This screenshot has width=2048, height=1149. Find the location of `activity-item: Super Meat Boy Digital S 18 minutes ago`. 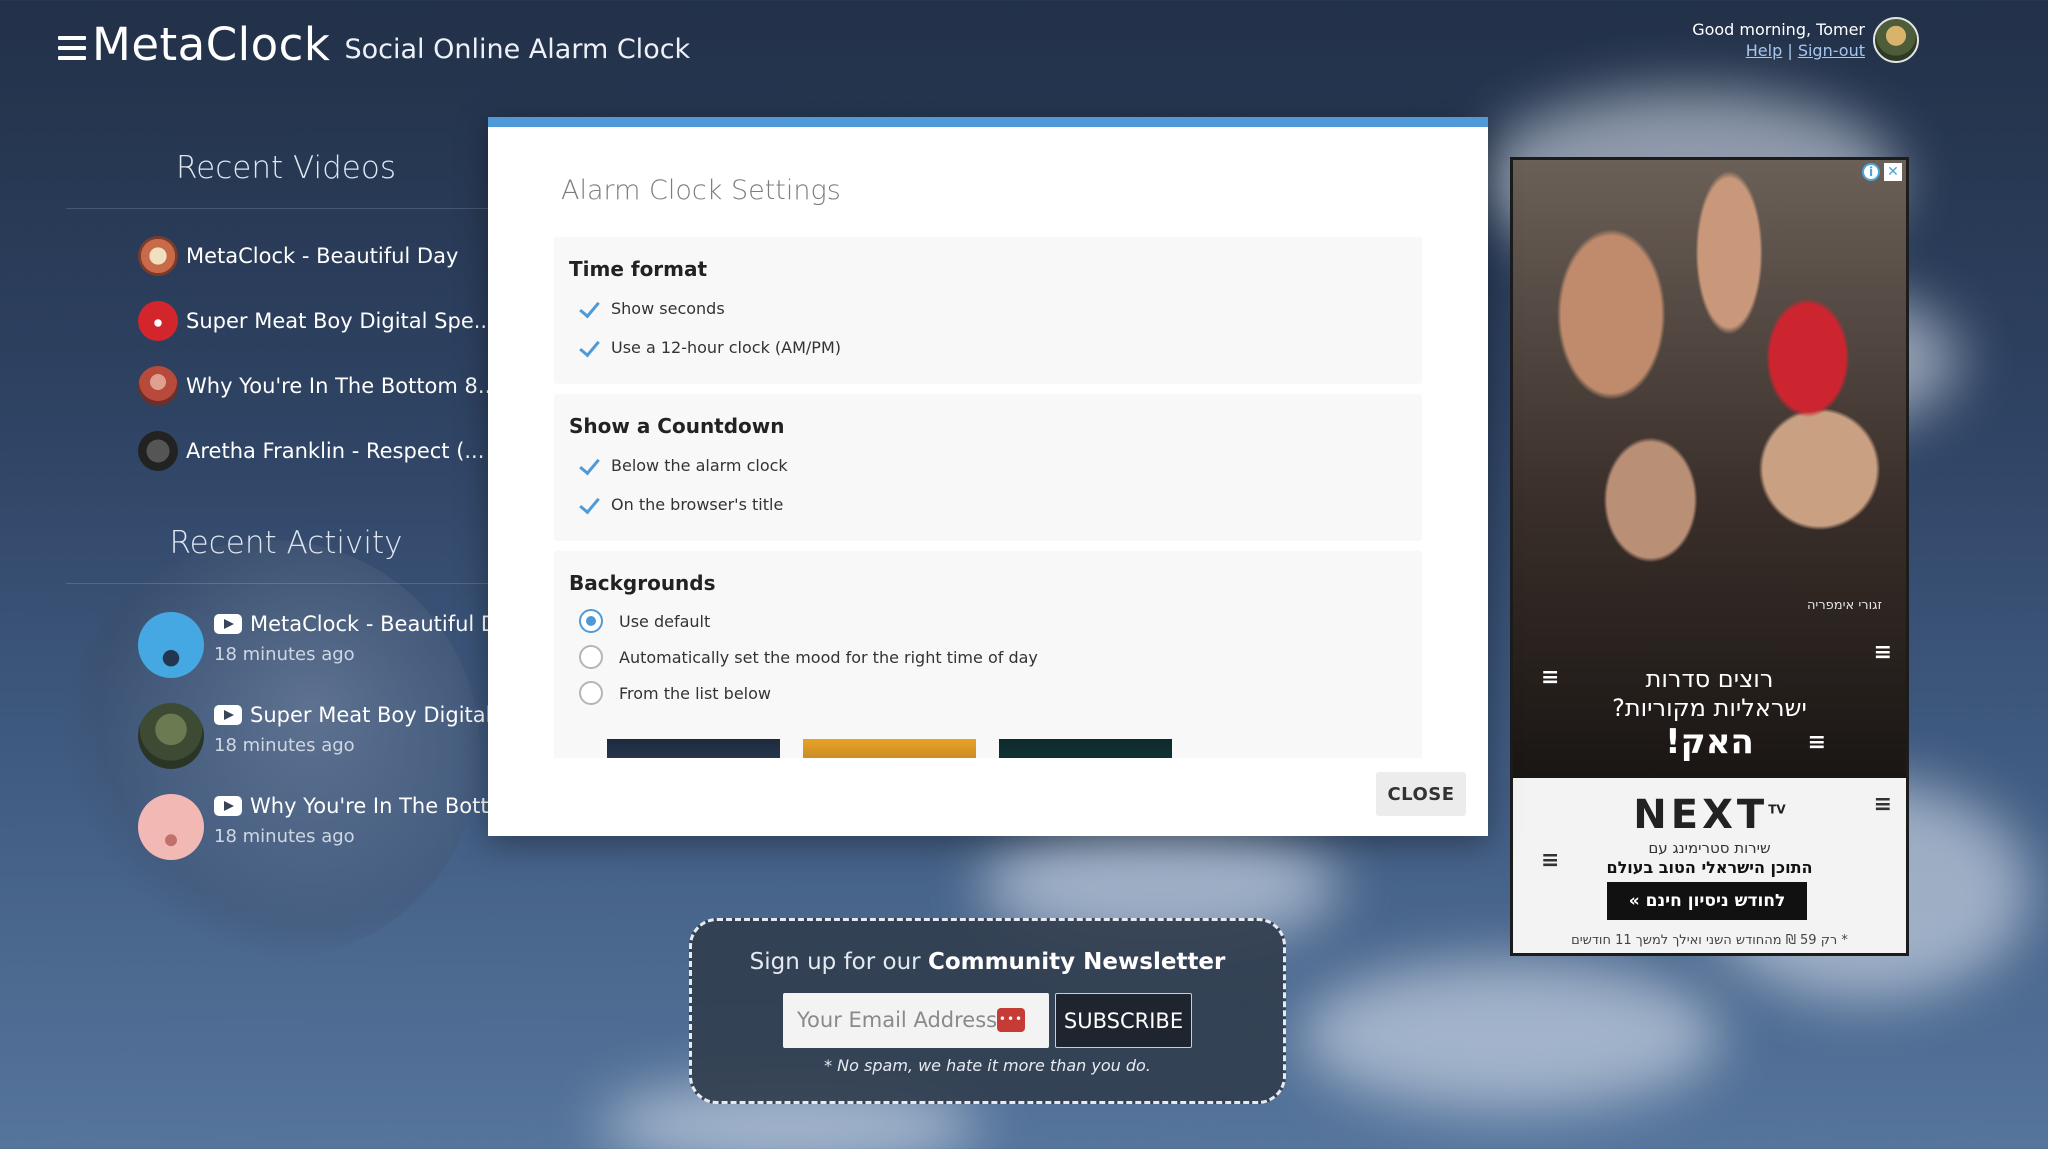

activity-item: Super Meat Boy Digital S 18 minutes ago is located at coordinates (289, 734).